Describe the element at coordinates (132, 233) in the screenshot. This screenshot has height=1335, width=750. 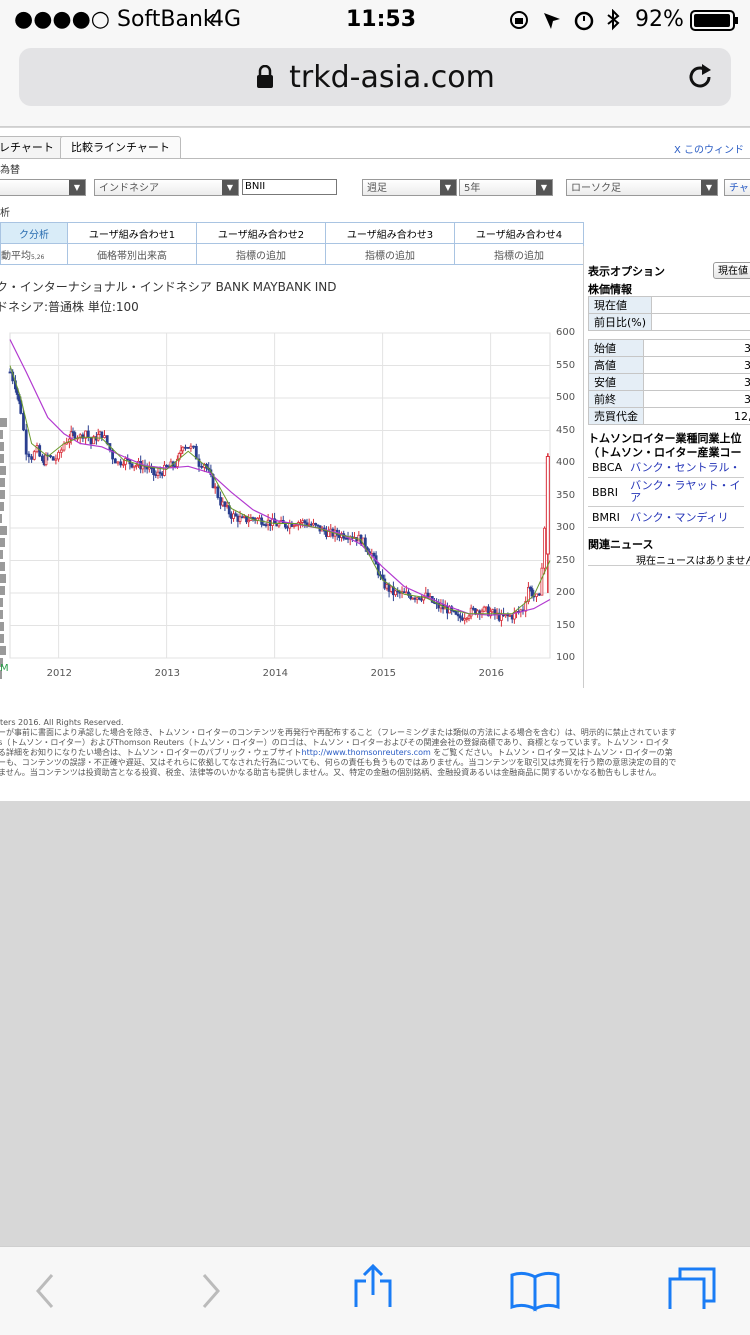
I see `tab-user-combo-1: ユーザ組み合わせ1` at that location.